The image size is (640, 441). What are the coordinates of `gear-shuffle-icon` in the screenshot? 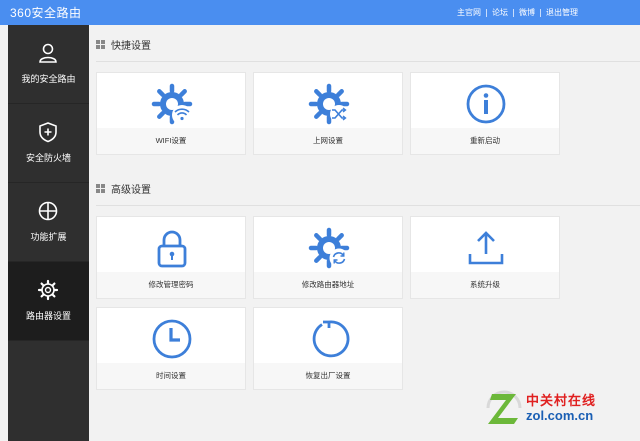 It's located at (329, 104).